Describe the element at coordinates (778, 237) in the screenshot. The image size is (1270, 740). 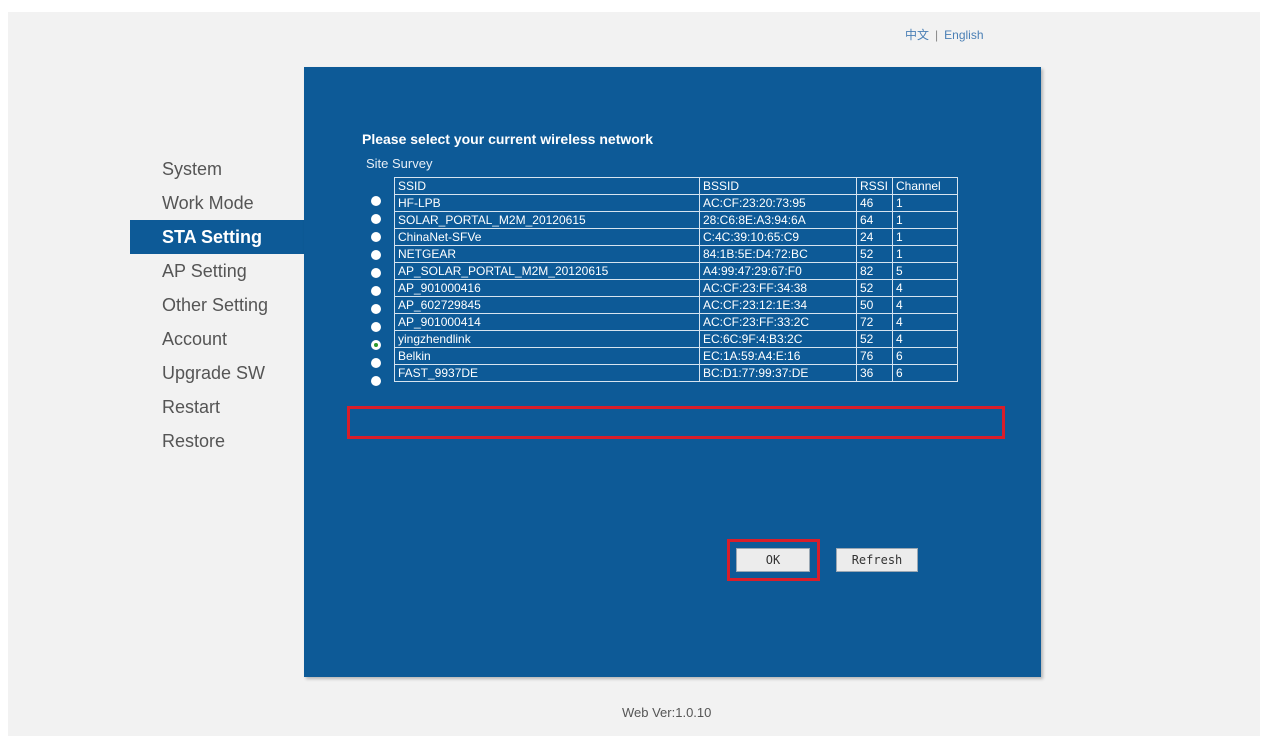
I see `bssid-cell: C:4C:39:10:65:C9` at that location.